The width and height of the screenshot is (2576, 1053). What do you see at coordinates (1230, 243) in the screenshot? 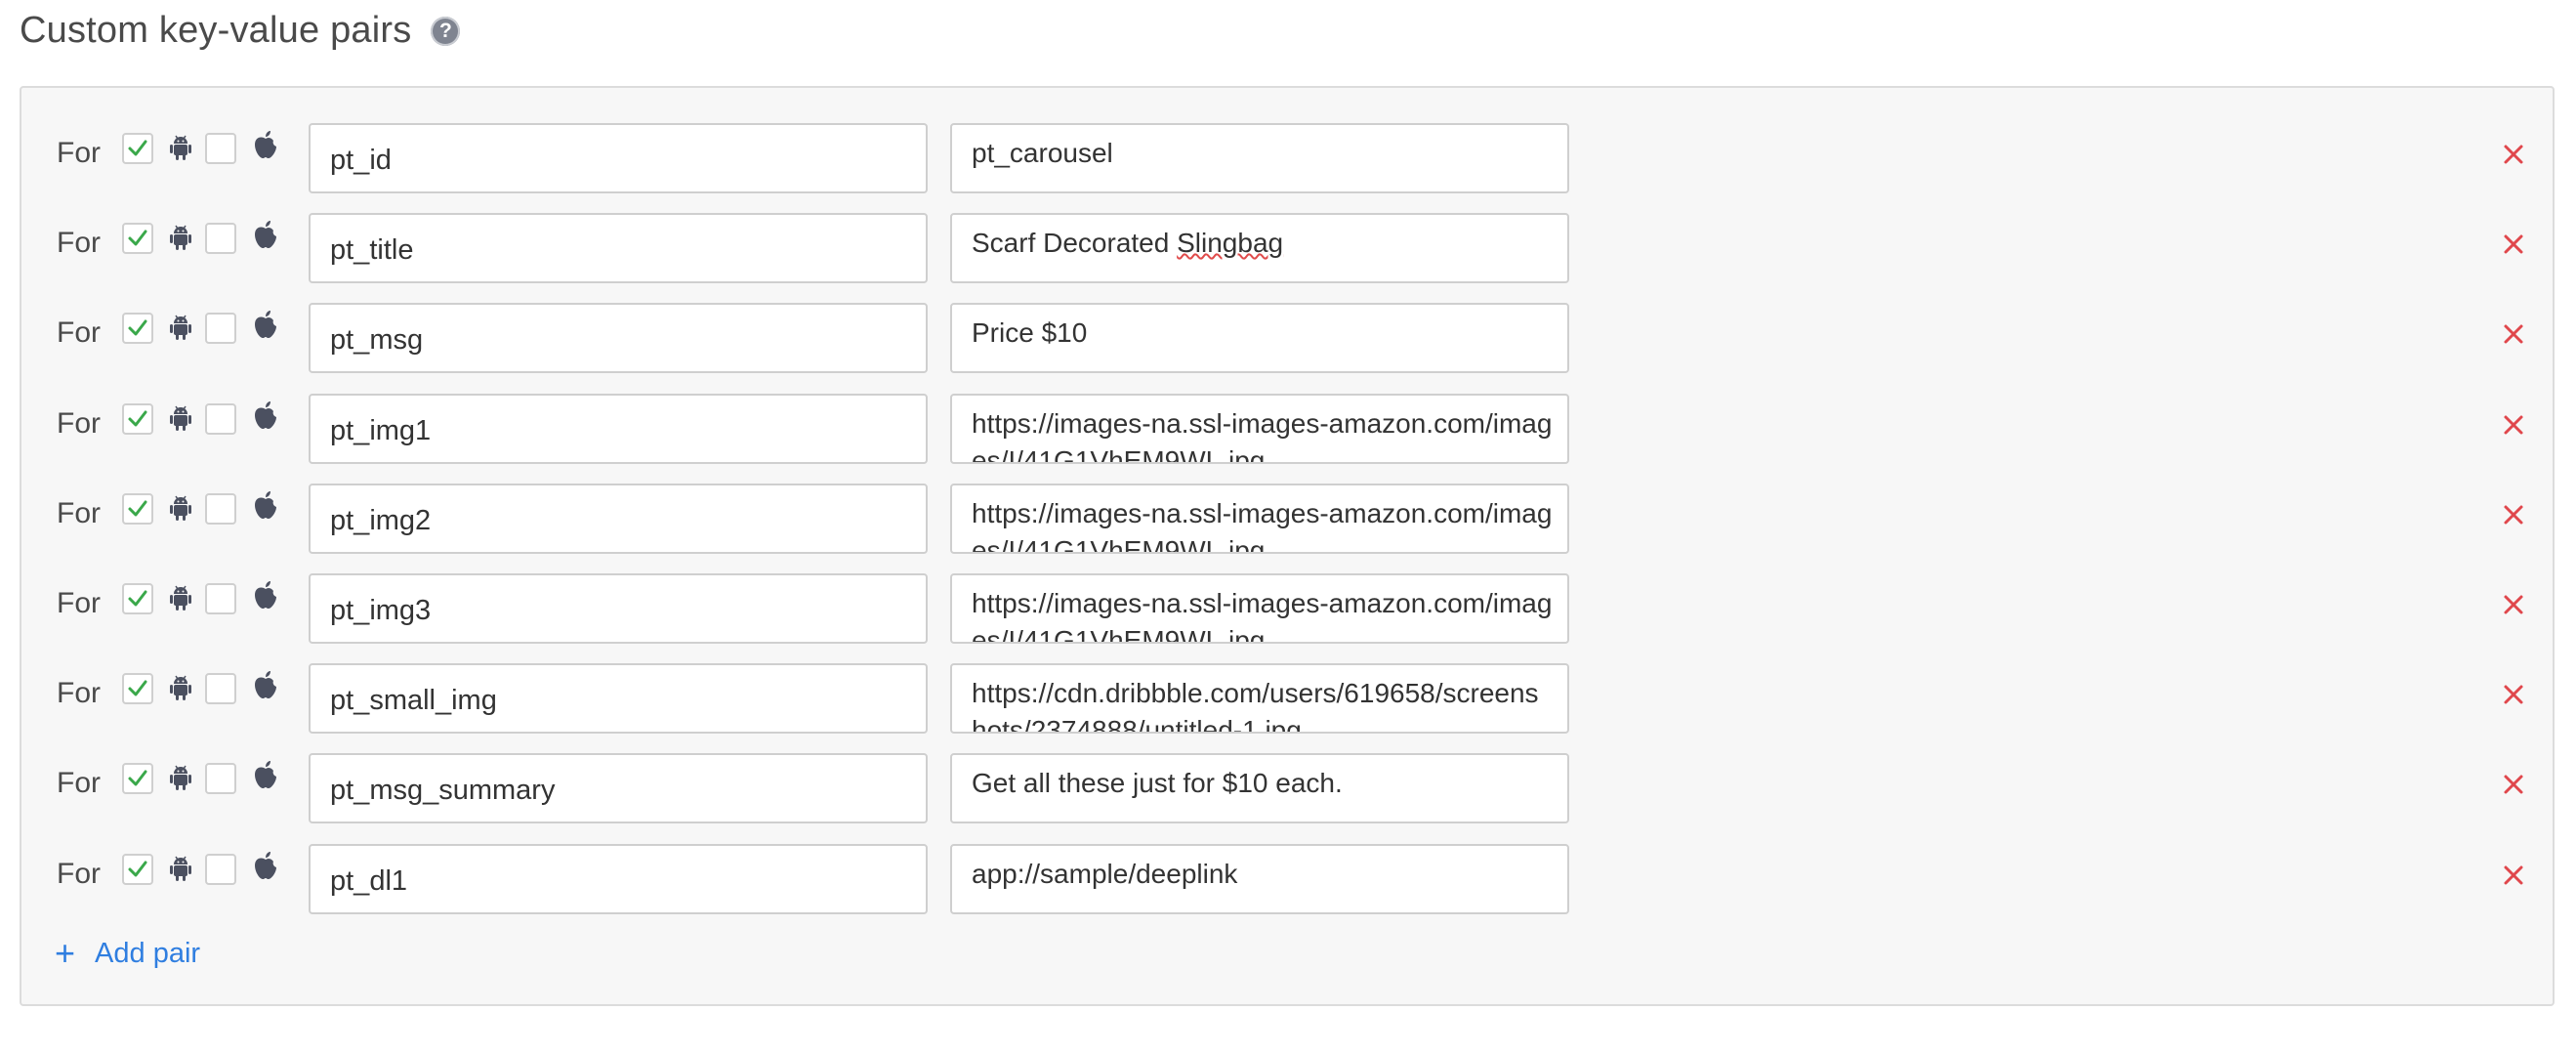
I see `misspelled-word: Slingbag` at bounding box center [1230, 243].